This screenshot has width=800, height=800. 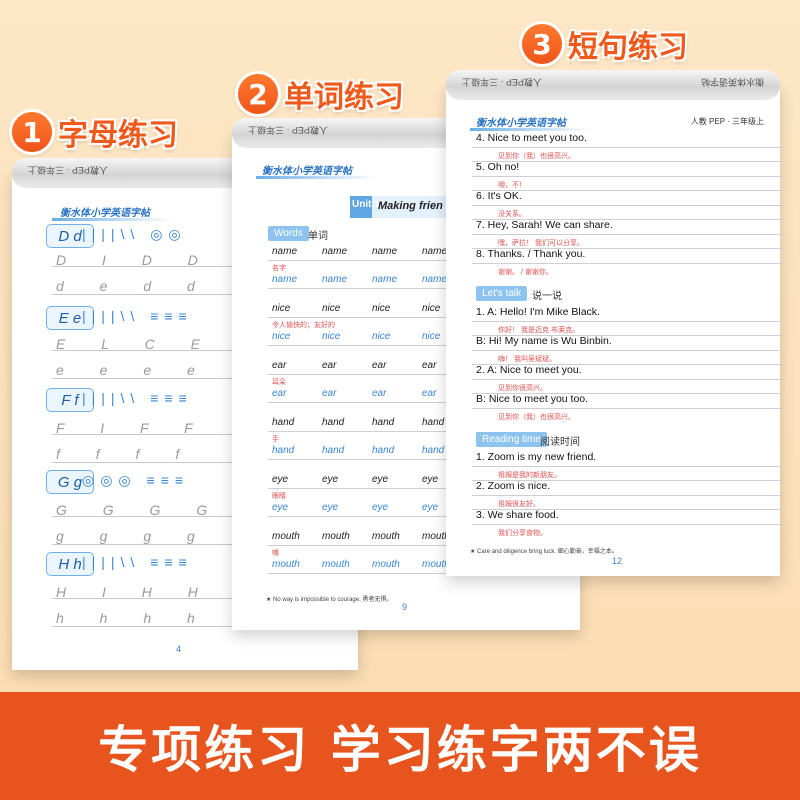 I want to click on sentence-line: 8. Thanks. / Thank you., so click(x=531, y=254).